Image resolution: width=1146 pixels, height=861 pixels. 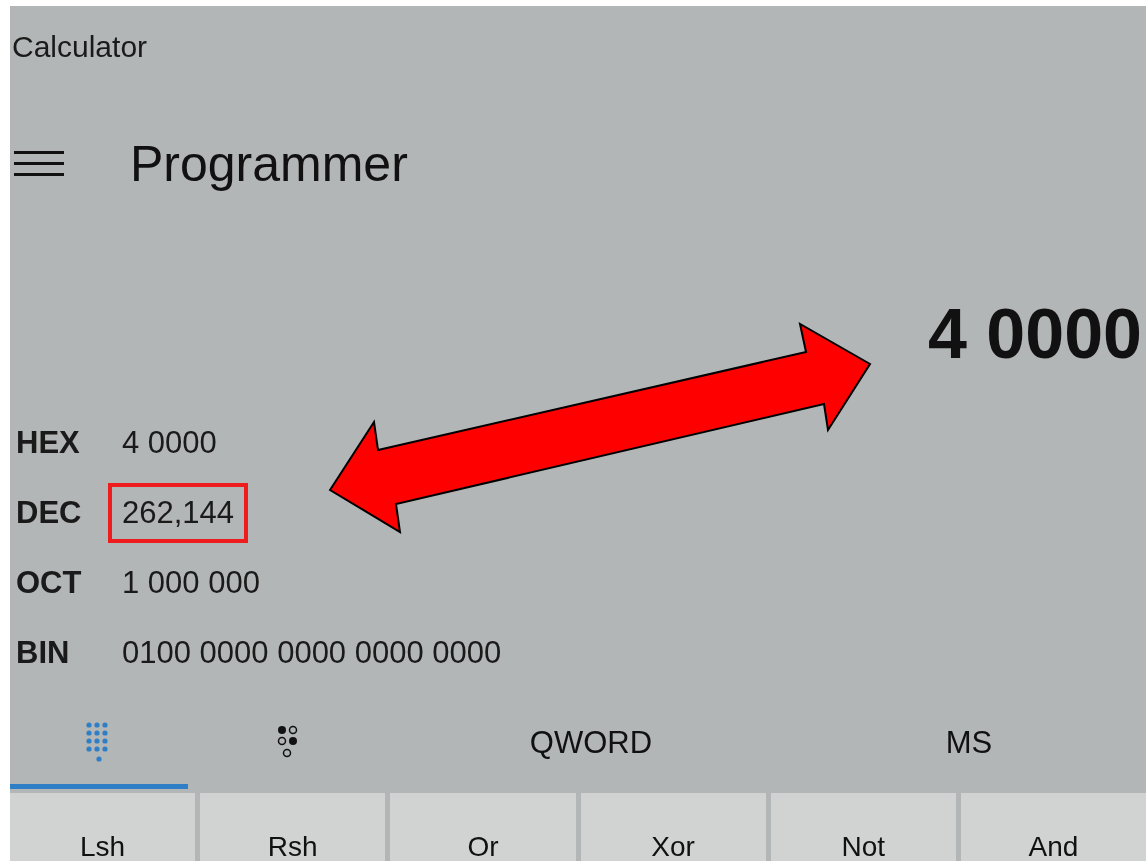 I want to click on radix-value: 1 000 000, so click(x=191, y=583).